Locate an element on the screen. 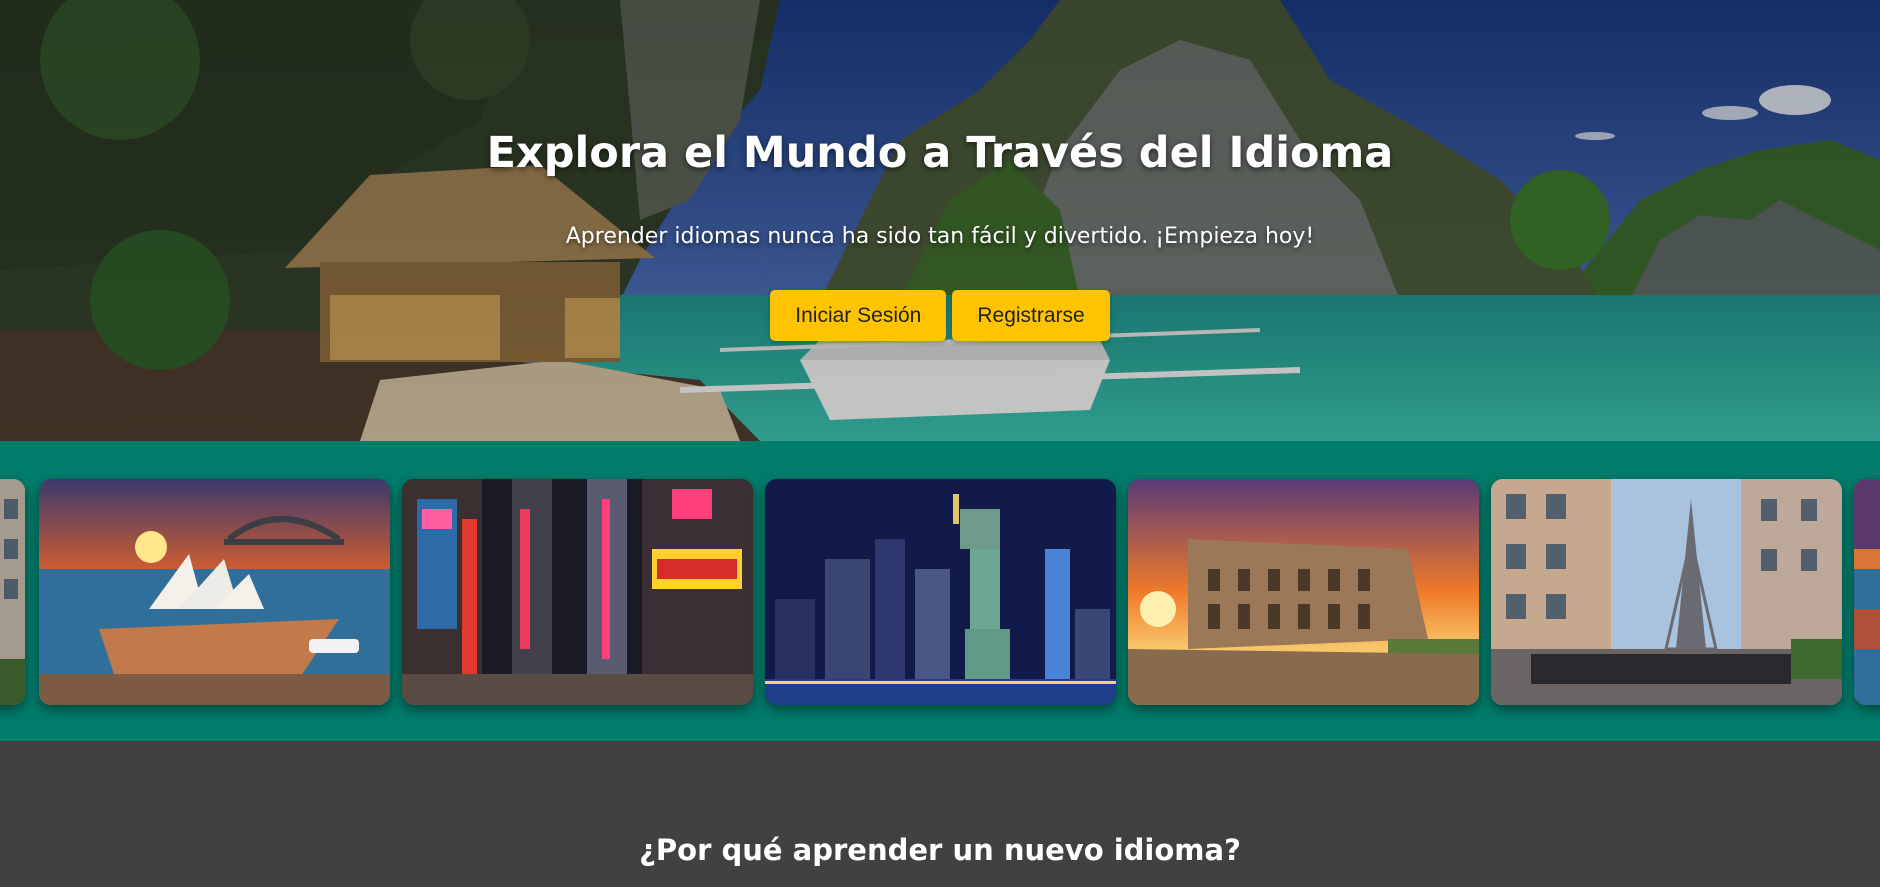 Image resolution: width=1880 pixels, height=887 pixels. carousel-card-new-york is located at coordinates (940, 592).